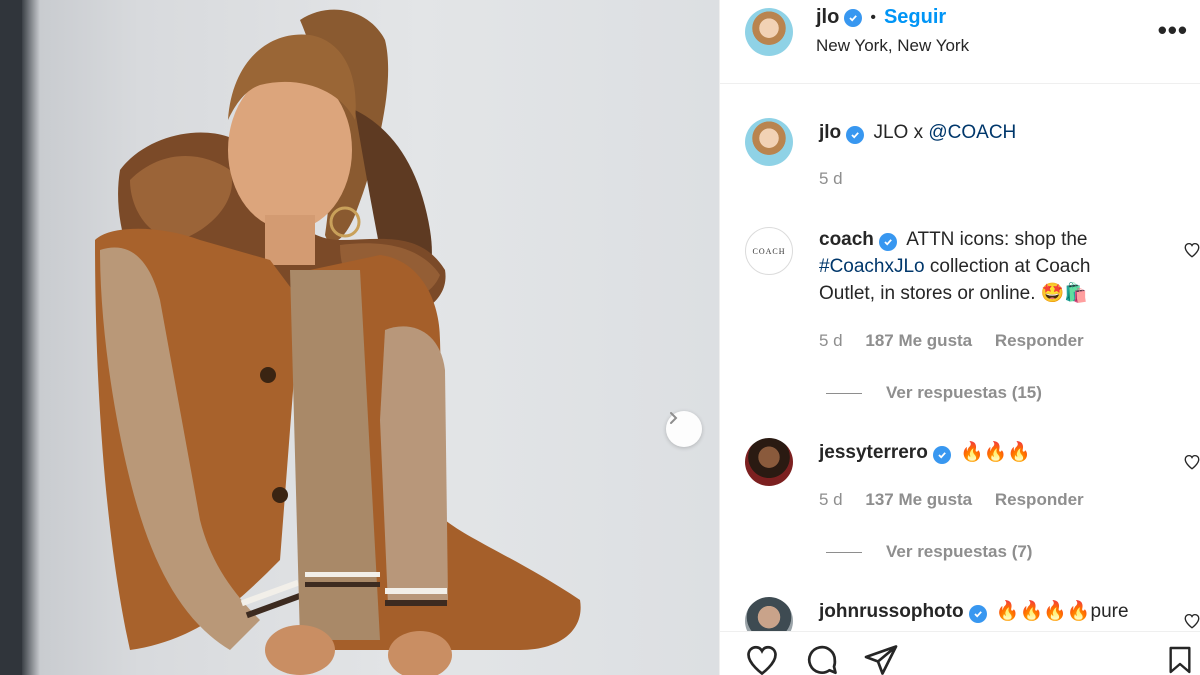 The height and width of the screenshot is (675, 1200). Describe the element at coordinates (959, 551) in the screenshot. I see `view-replies-label: Ver respuestas (7)` at that location.